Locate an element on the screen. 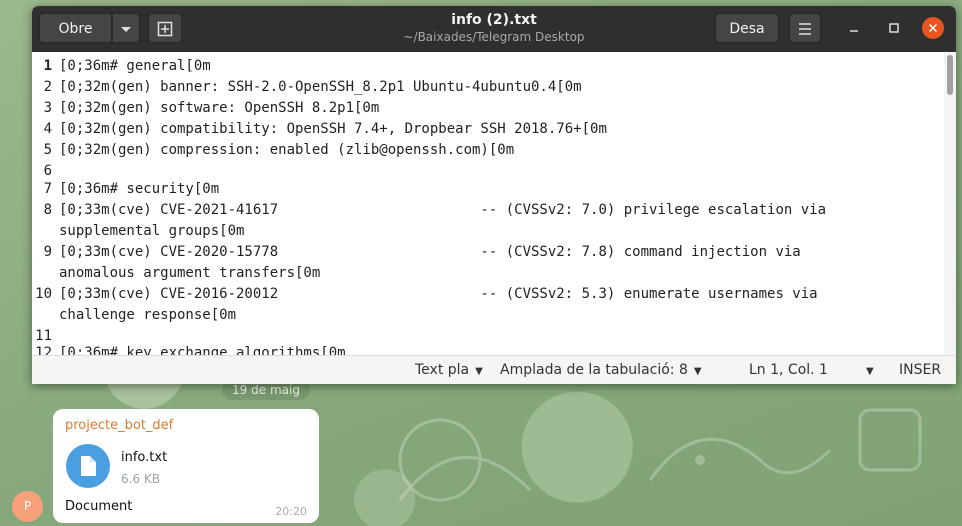  line-text: anomalous argument transfers[0m is located at coordinates (190, 273).